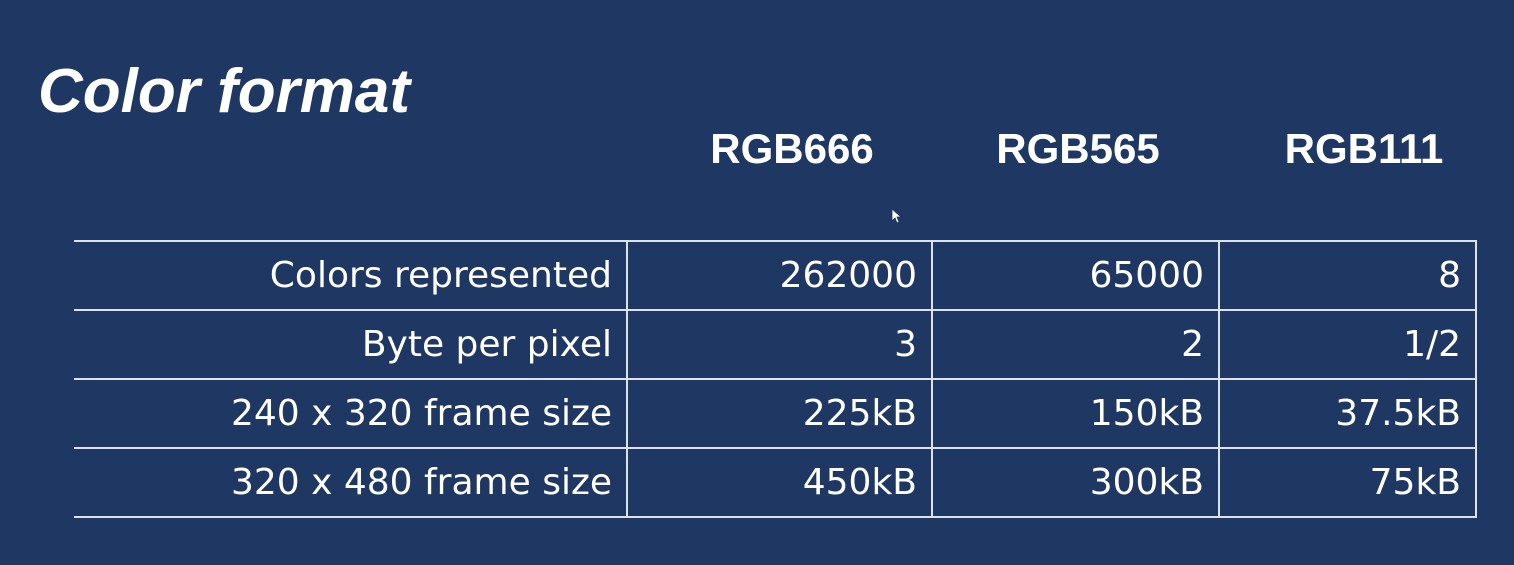 The height and width of the screenshot is (565, 1514). Describe the element at coordinates (779, 482) in the screenshot. I see `table-cell: 450kB` at that location.